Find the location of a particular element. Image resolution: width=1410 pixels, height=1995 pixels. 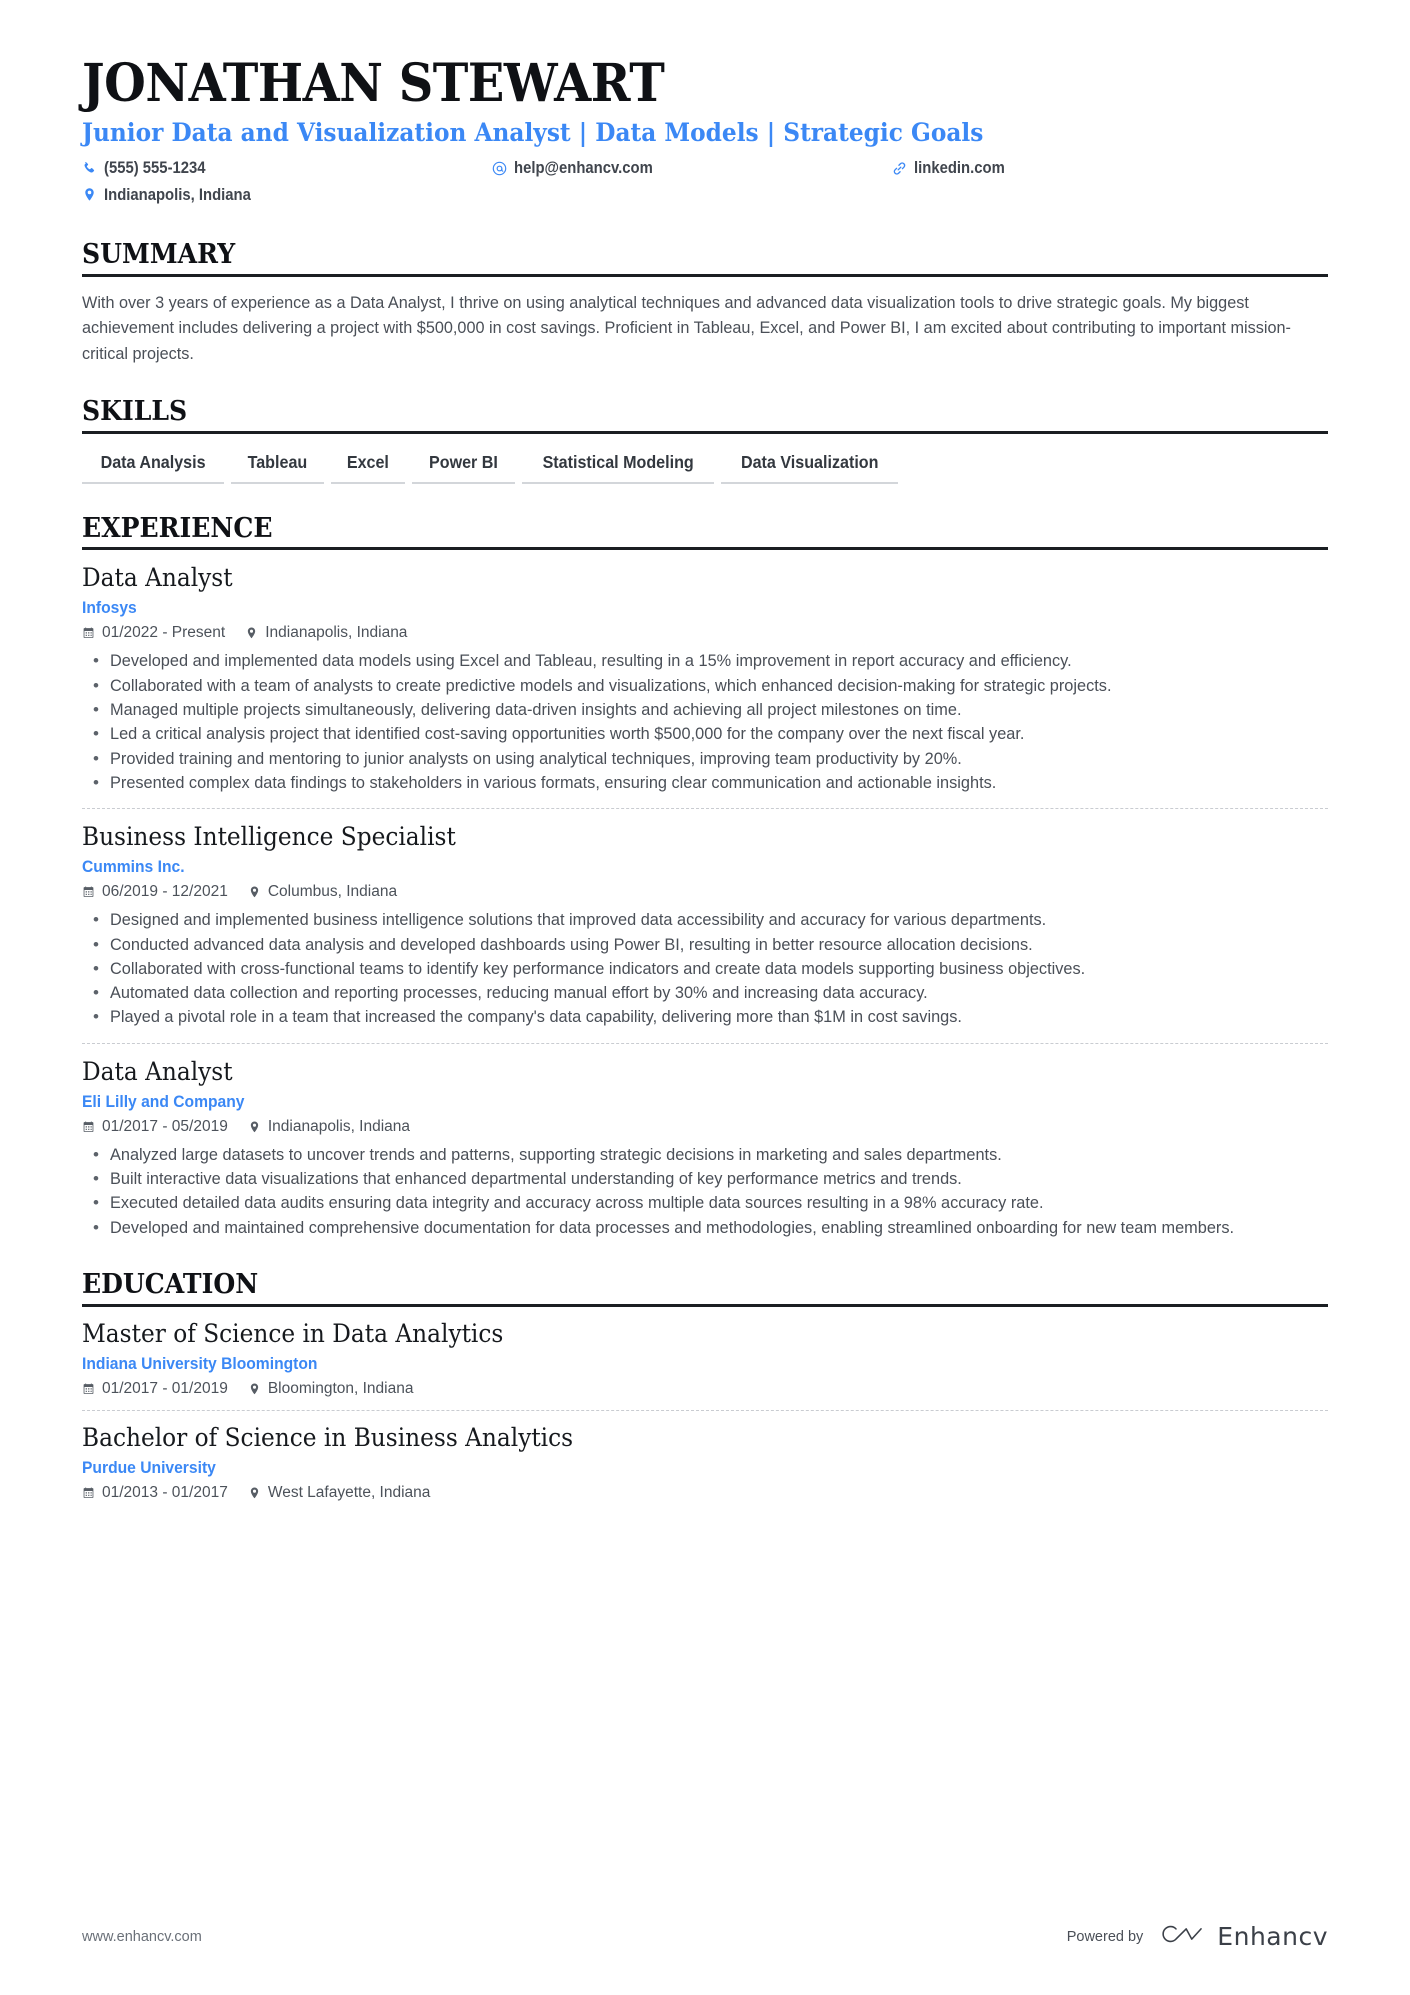

candidate-name: JONATHAN STEWART is located at coordinates (373, 83).